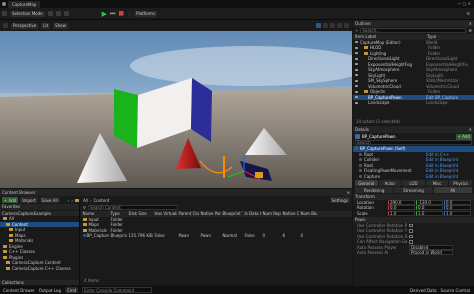 The image size is (474, 294). I want to click on collections-header: Collections, so click(39, 282).